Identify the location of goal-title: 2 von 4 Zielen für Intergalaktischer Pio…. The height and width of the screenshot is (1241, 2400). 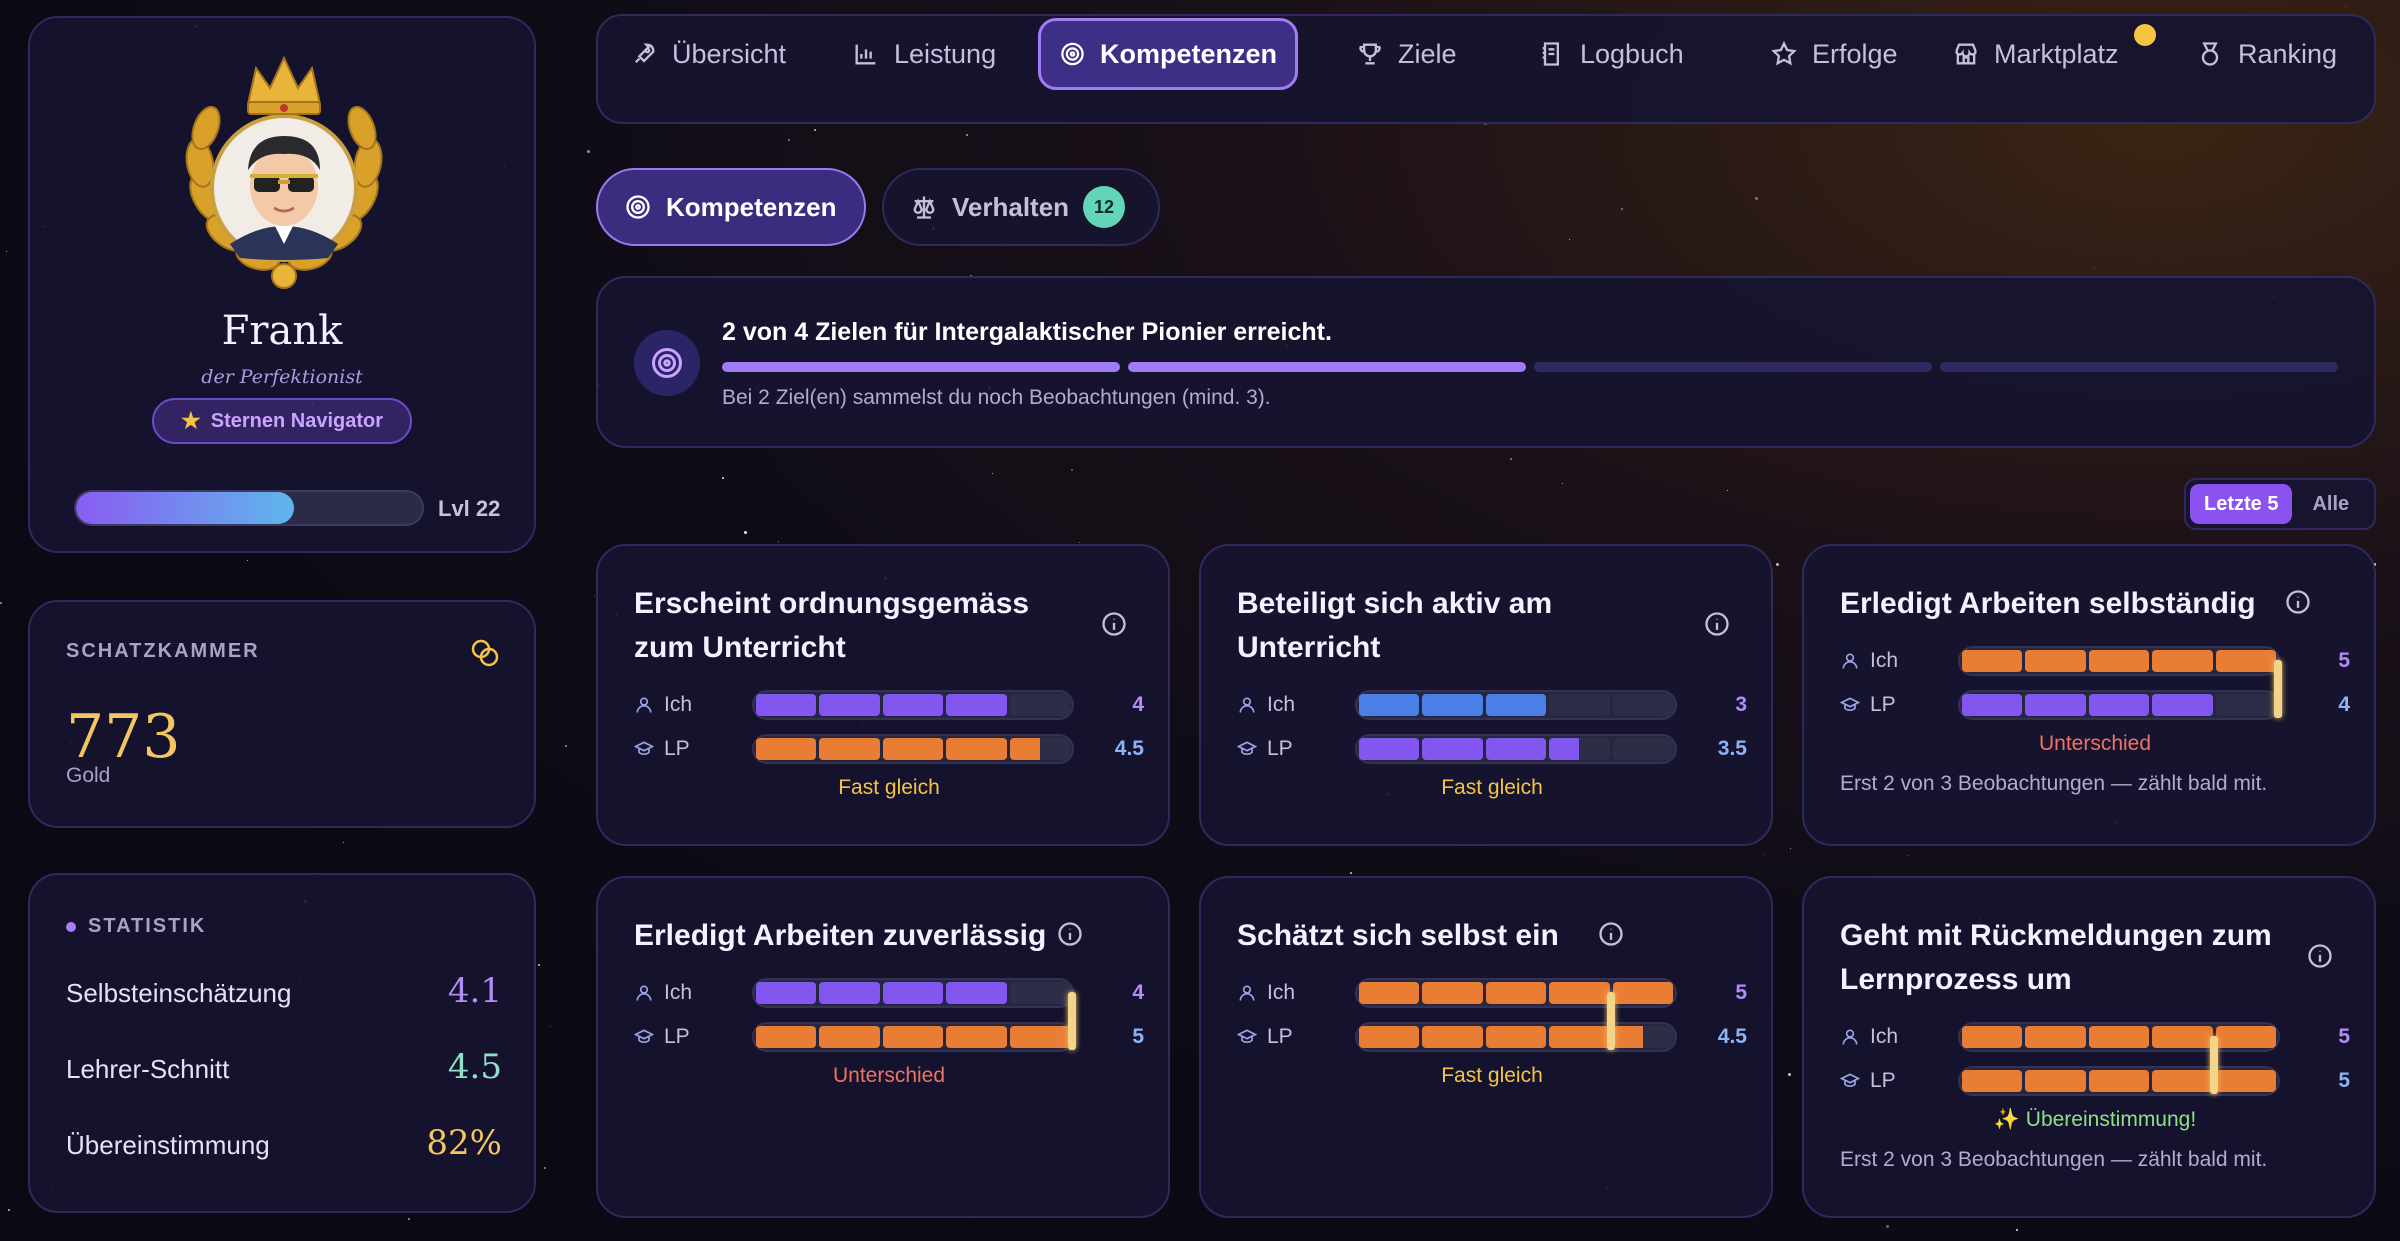
(1027, 332).